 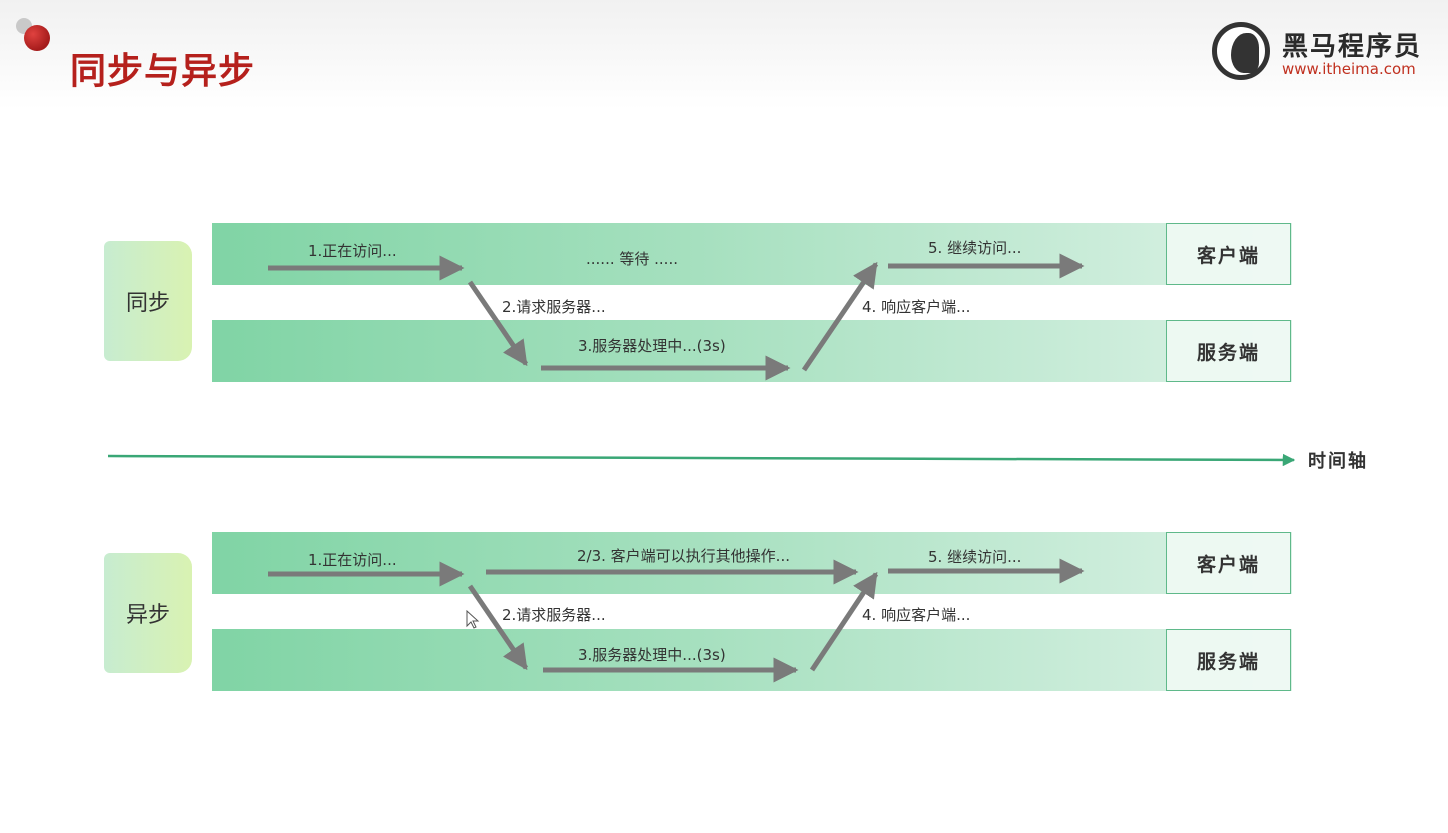 I want to click on sync-arrow-step4, so click(x=840, y=316).